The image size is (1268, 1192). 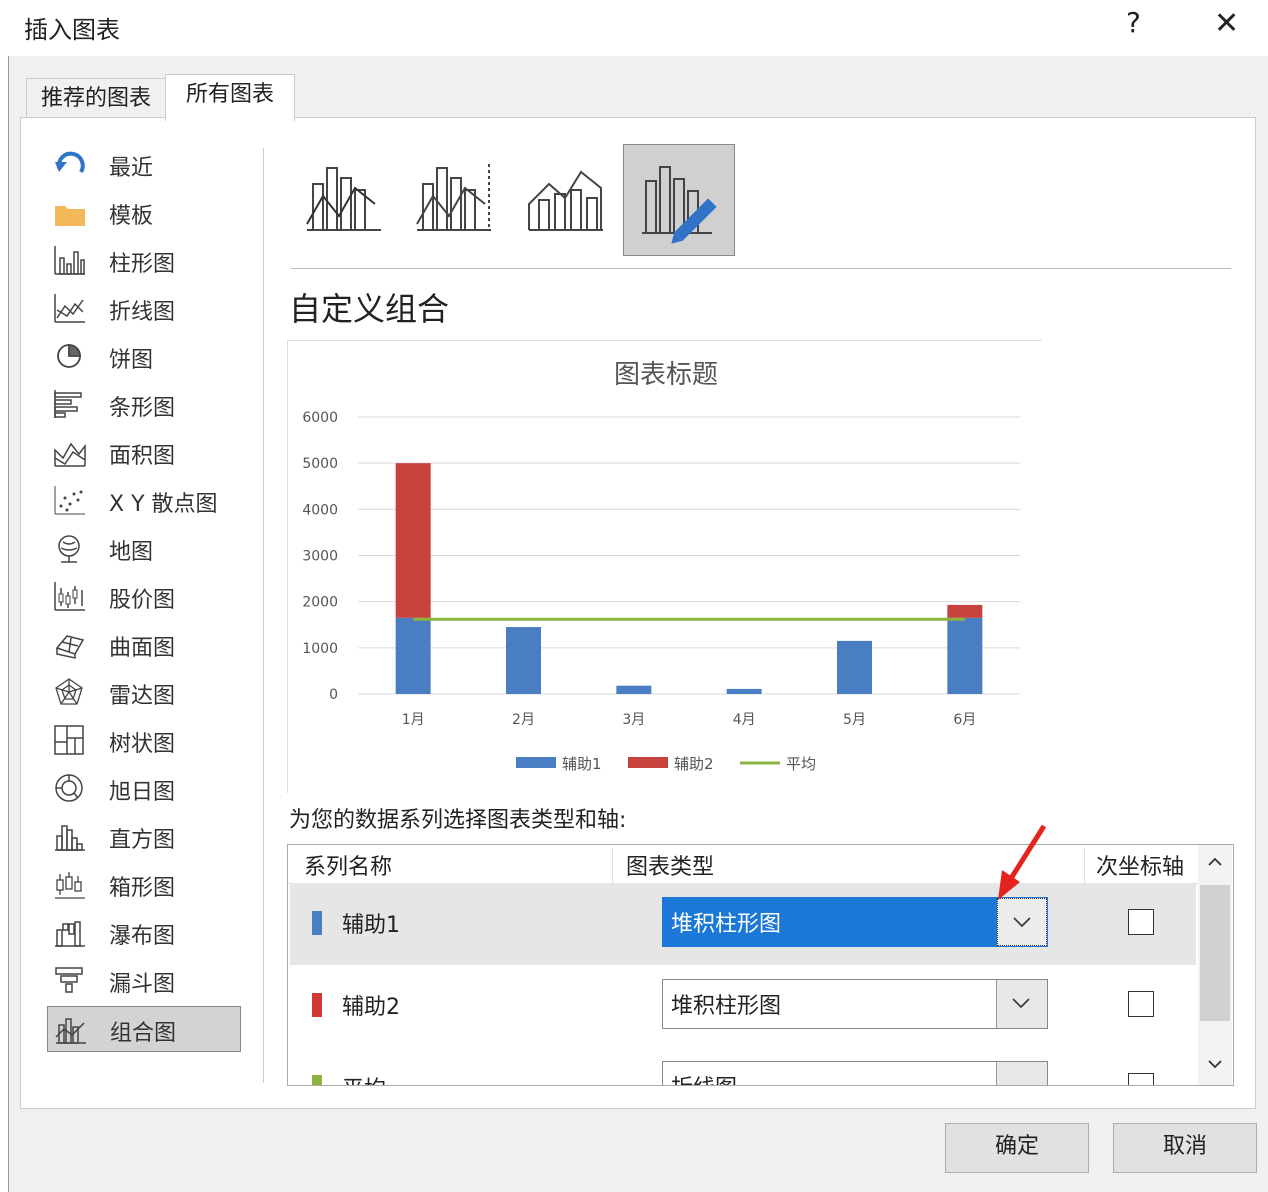 I want to click on sidebar-item: 地图, so click(x=143, y=548).